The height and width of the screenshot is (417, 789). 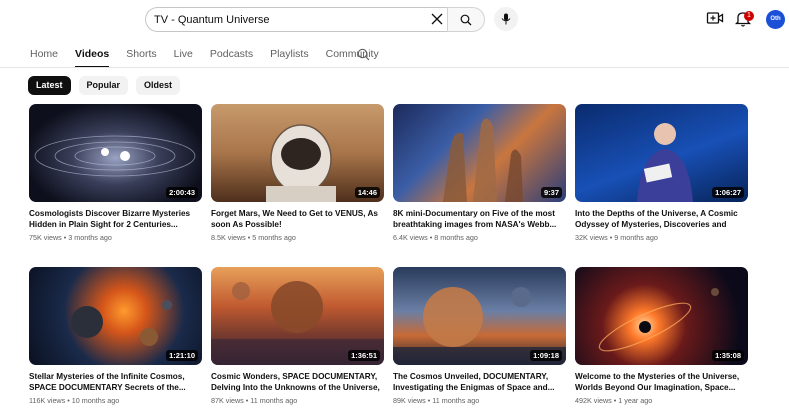 I want to click on video-views: 492K views, so click(x=593, y=400).